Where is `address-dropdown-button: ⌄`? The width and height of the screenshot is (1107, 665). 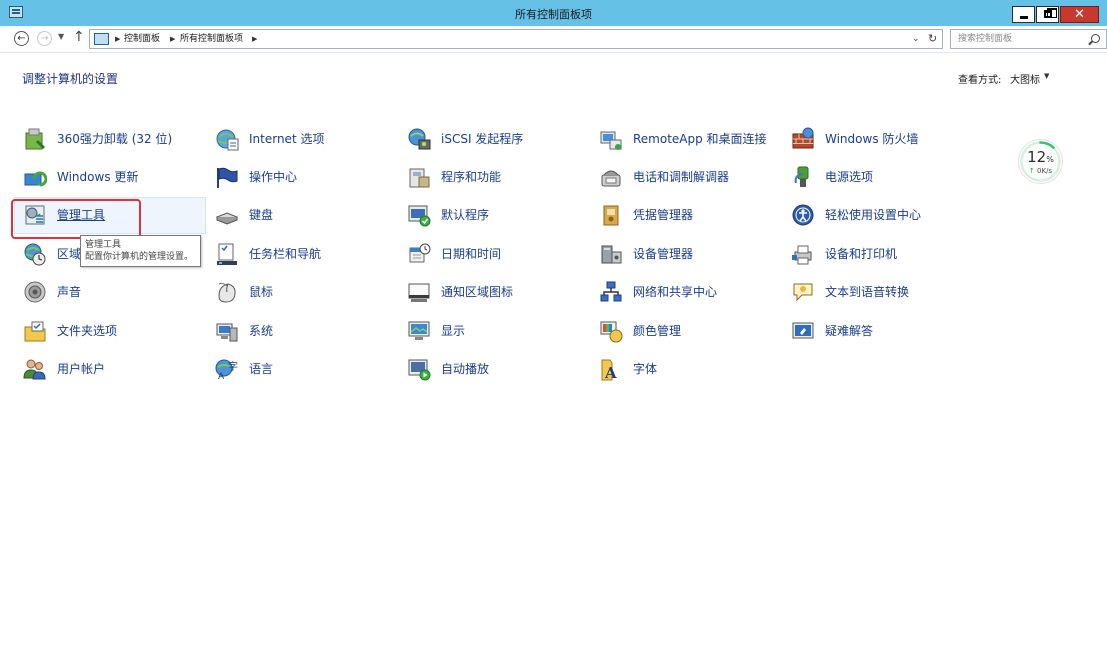
address-dropdown-button: ⌄ is located at coordinates (916, 39).